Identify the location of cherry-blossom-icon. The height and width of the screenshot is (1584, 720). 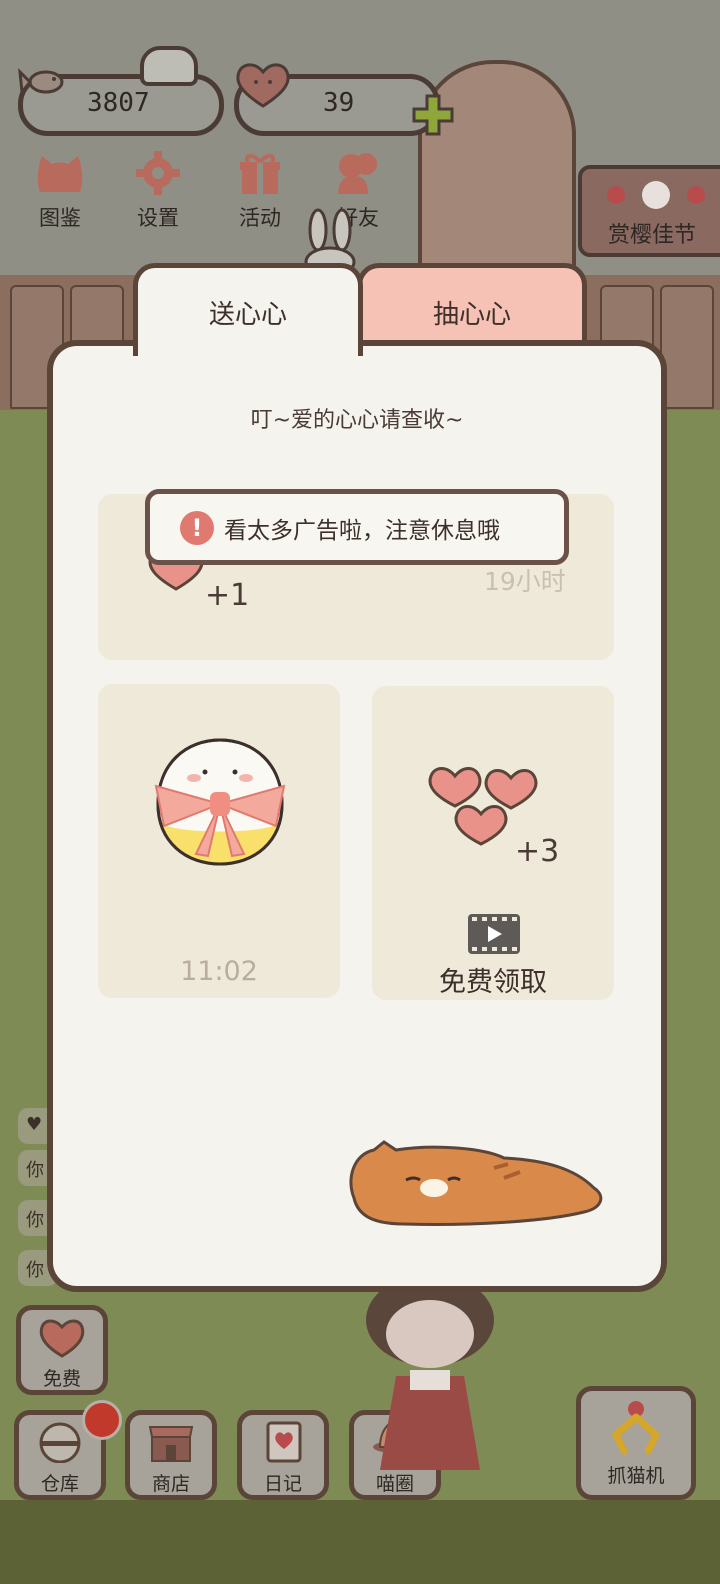
(656, 195).